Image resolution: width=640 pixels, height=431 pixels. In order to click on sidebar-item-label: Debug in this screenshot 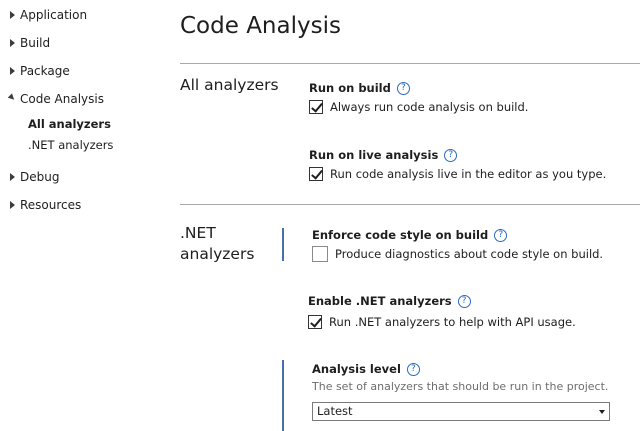, I will do `click(40, 177)`.